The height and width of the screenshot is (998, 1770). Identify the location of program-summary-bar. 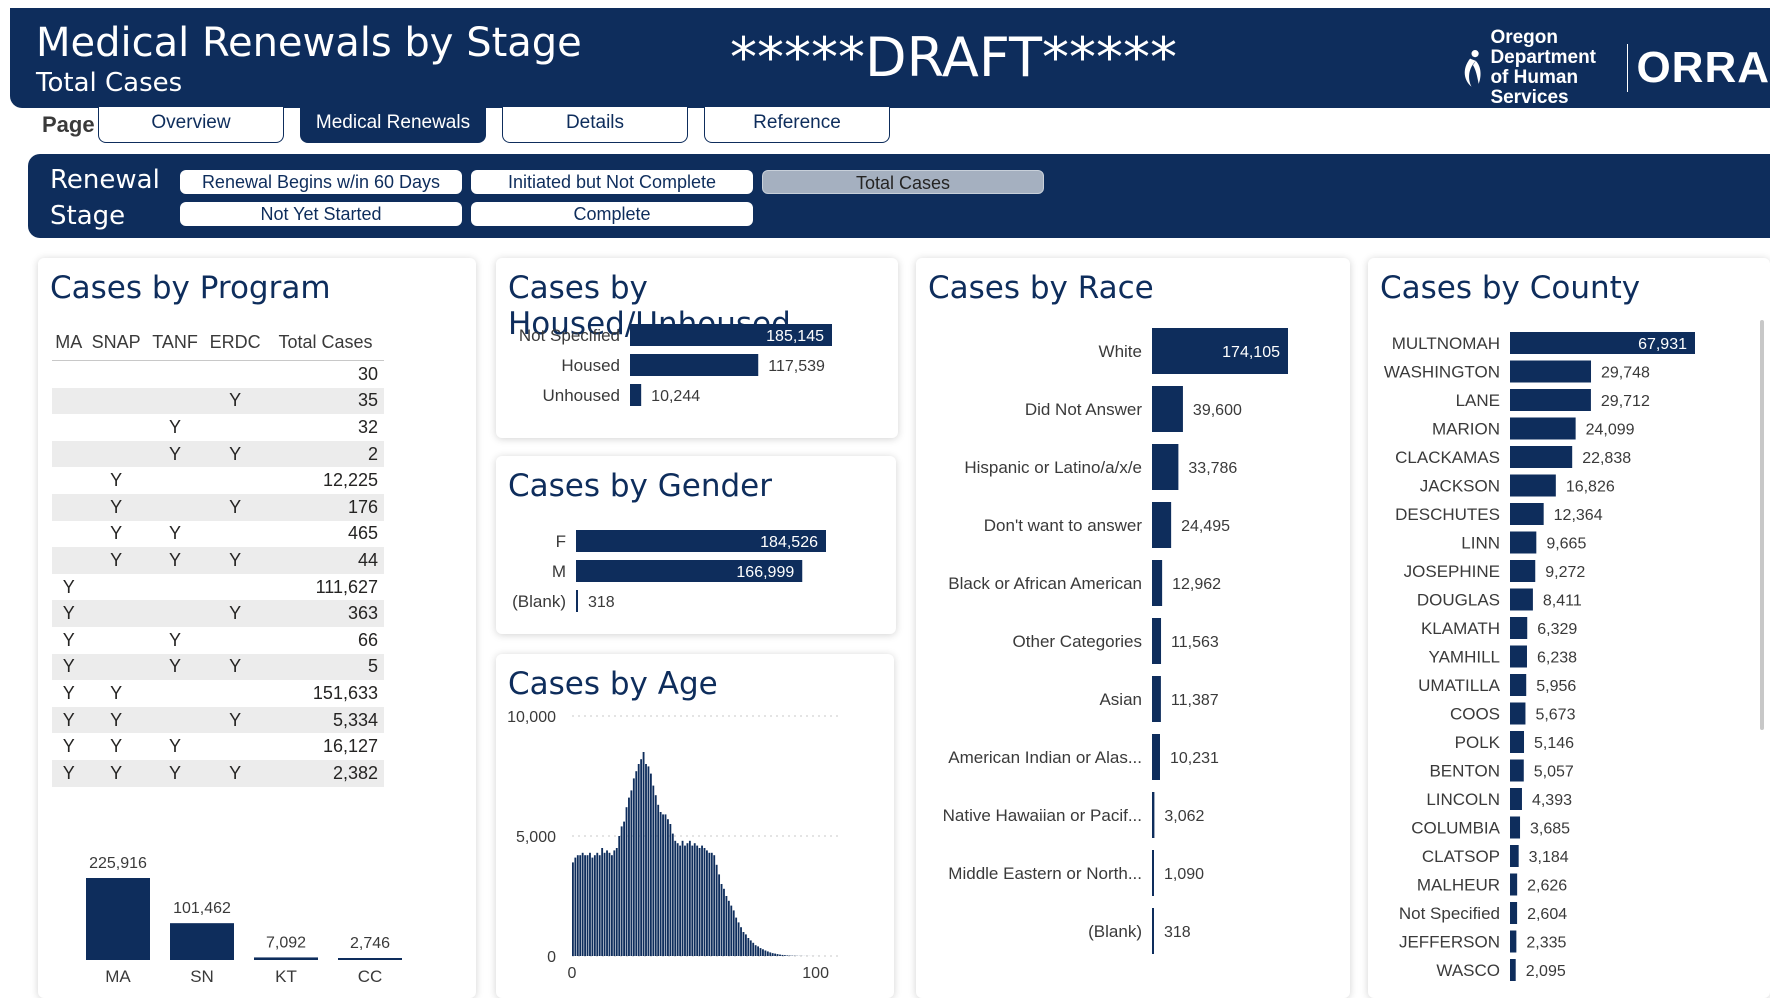
(286, 958).